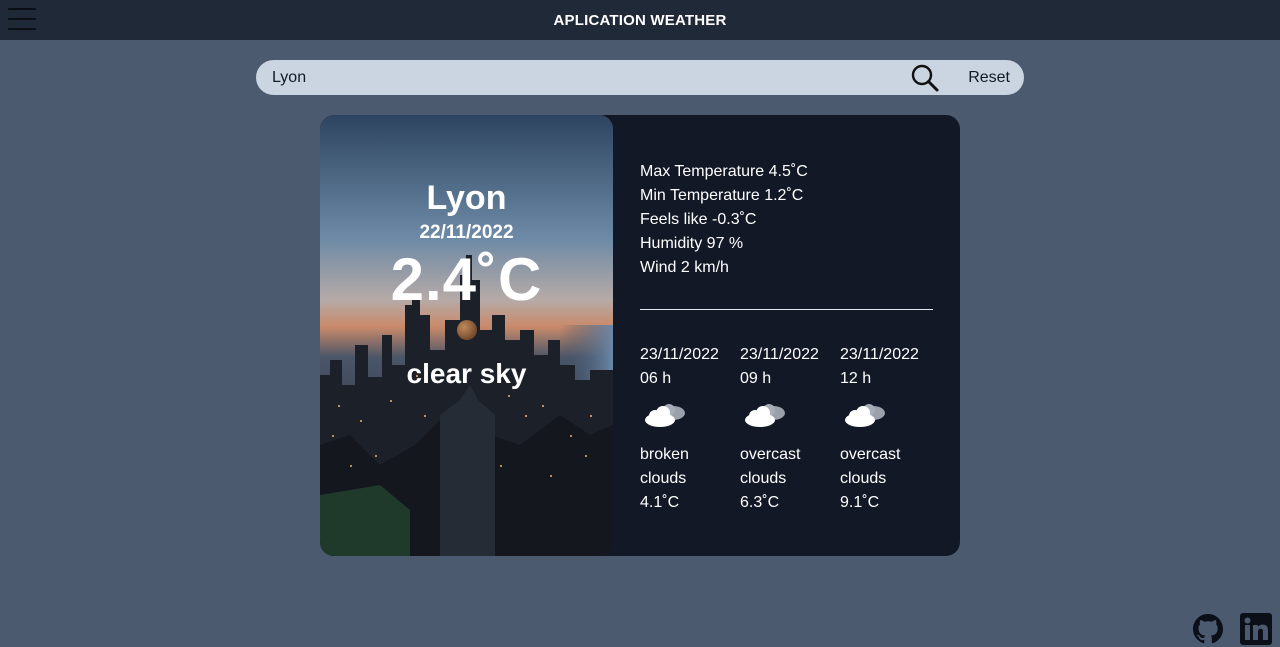  What do you see at coordinates (760, 502) in the screenshot?
I see `forecast-temperature: 6.3˚C` at bounding box center [760, 502].